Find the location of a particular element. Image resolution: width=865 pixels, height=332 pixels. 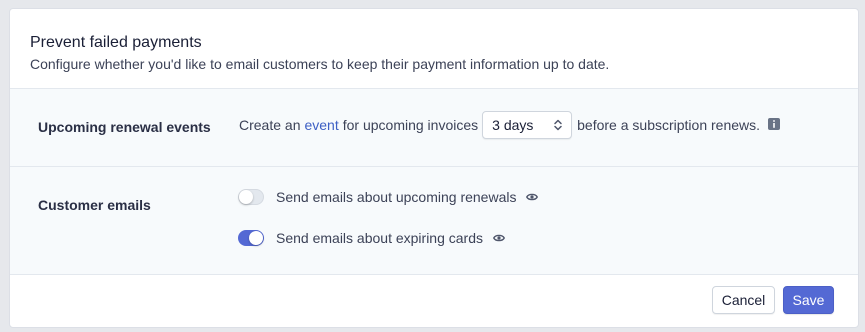

renewal-text-after: before a subscription renews. is located at coordinates (669, 125).